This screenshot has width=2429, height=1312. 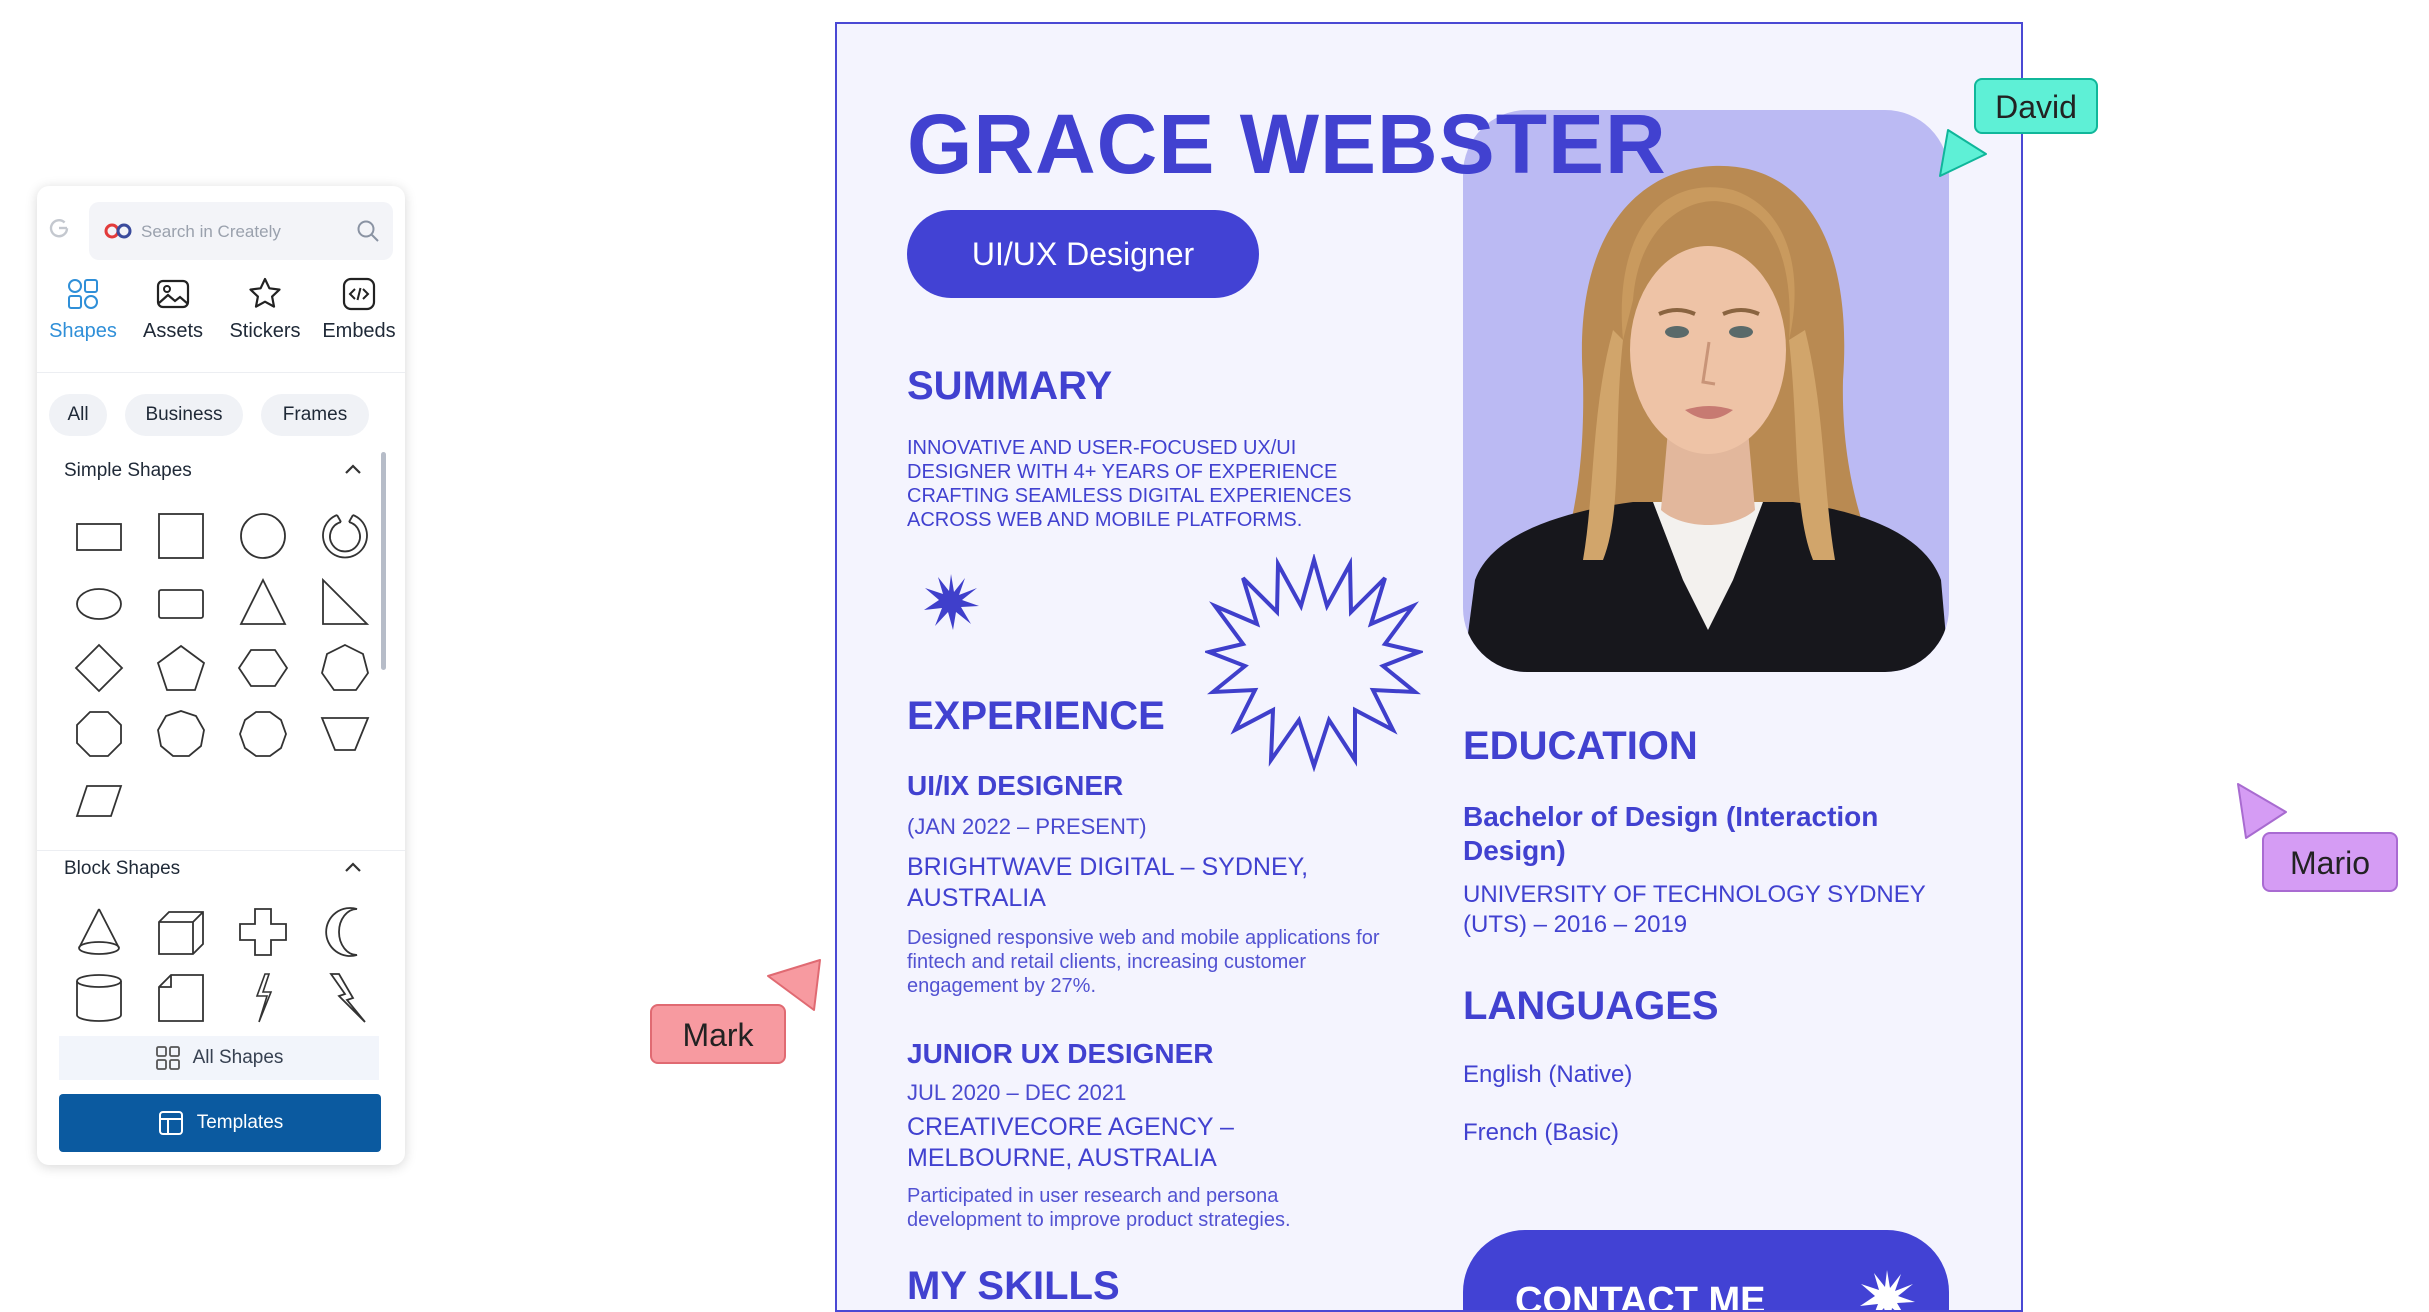 What do you see at coordinates (99, 668) in the screenshot?
I see `diamond-shape` at bounding box center [99, 668].